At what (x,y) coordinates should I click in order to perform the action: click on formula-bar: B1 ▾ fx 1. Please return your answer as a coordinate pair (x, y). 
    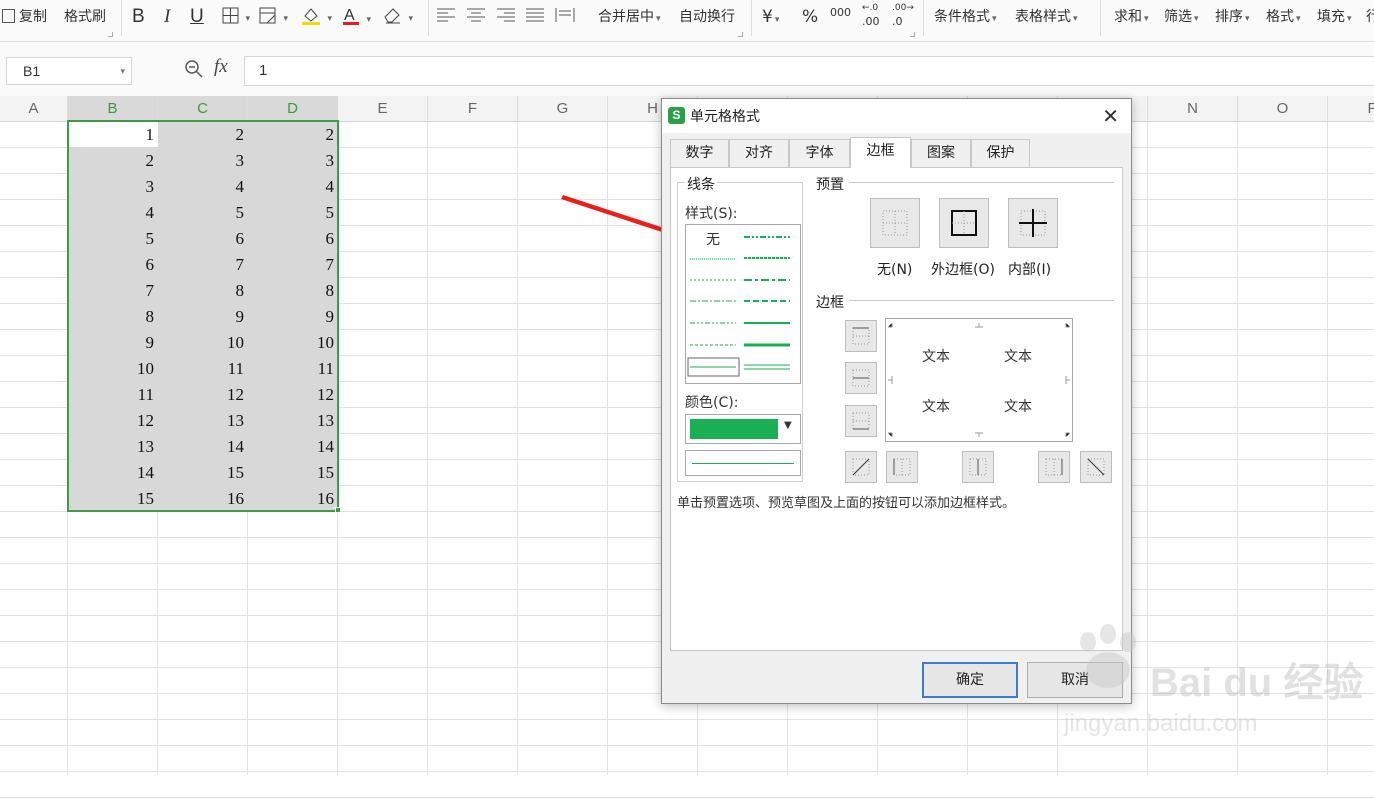
    Looking at the image, I should click on (687, 69).